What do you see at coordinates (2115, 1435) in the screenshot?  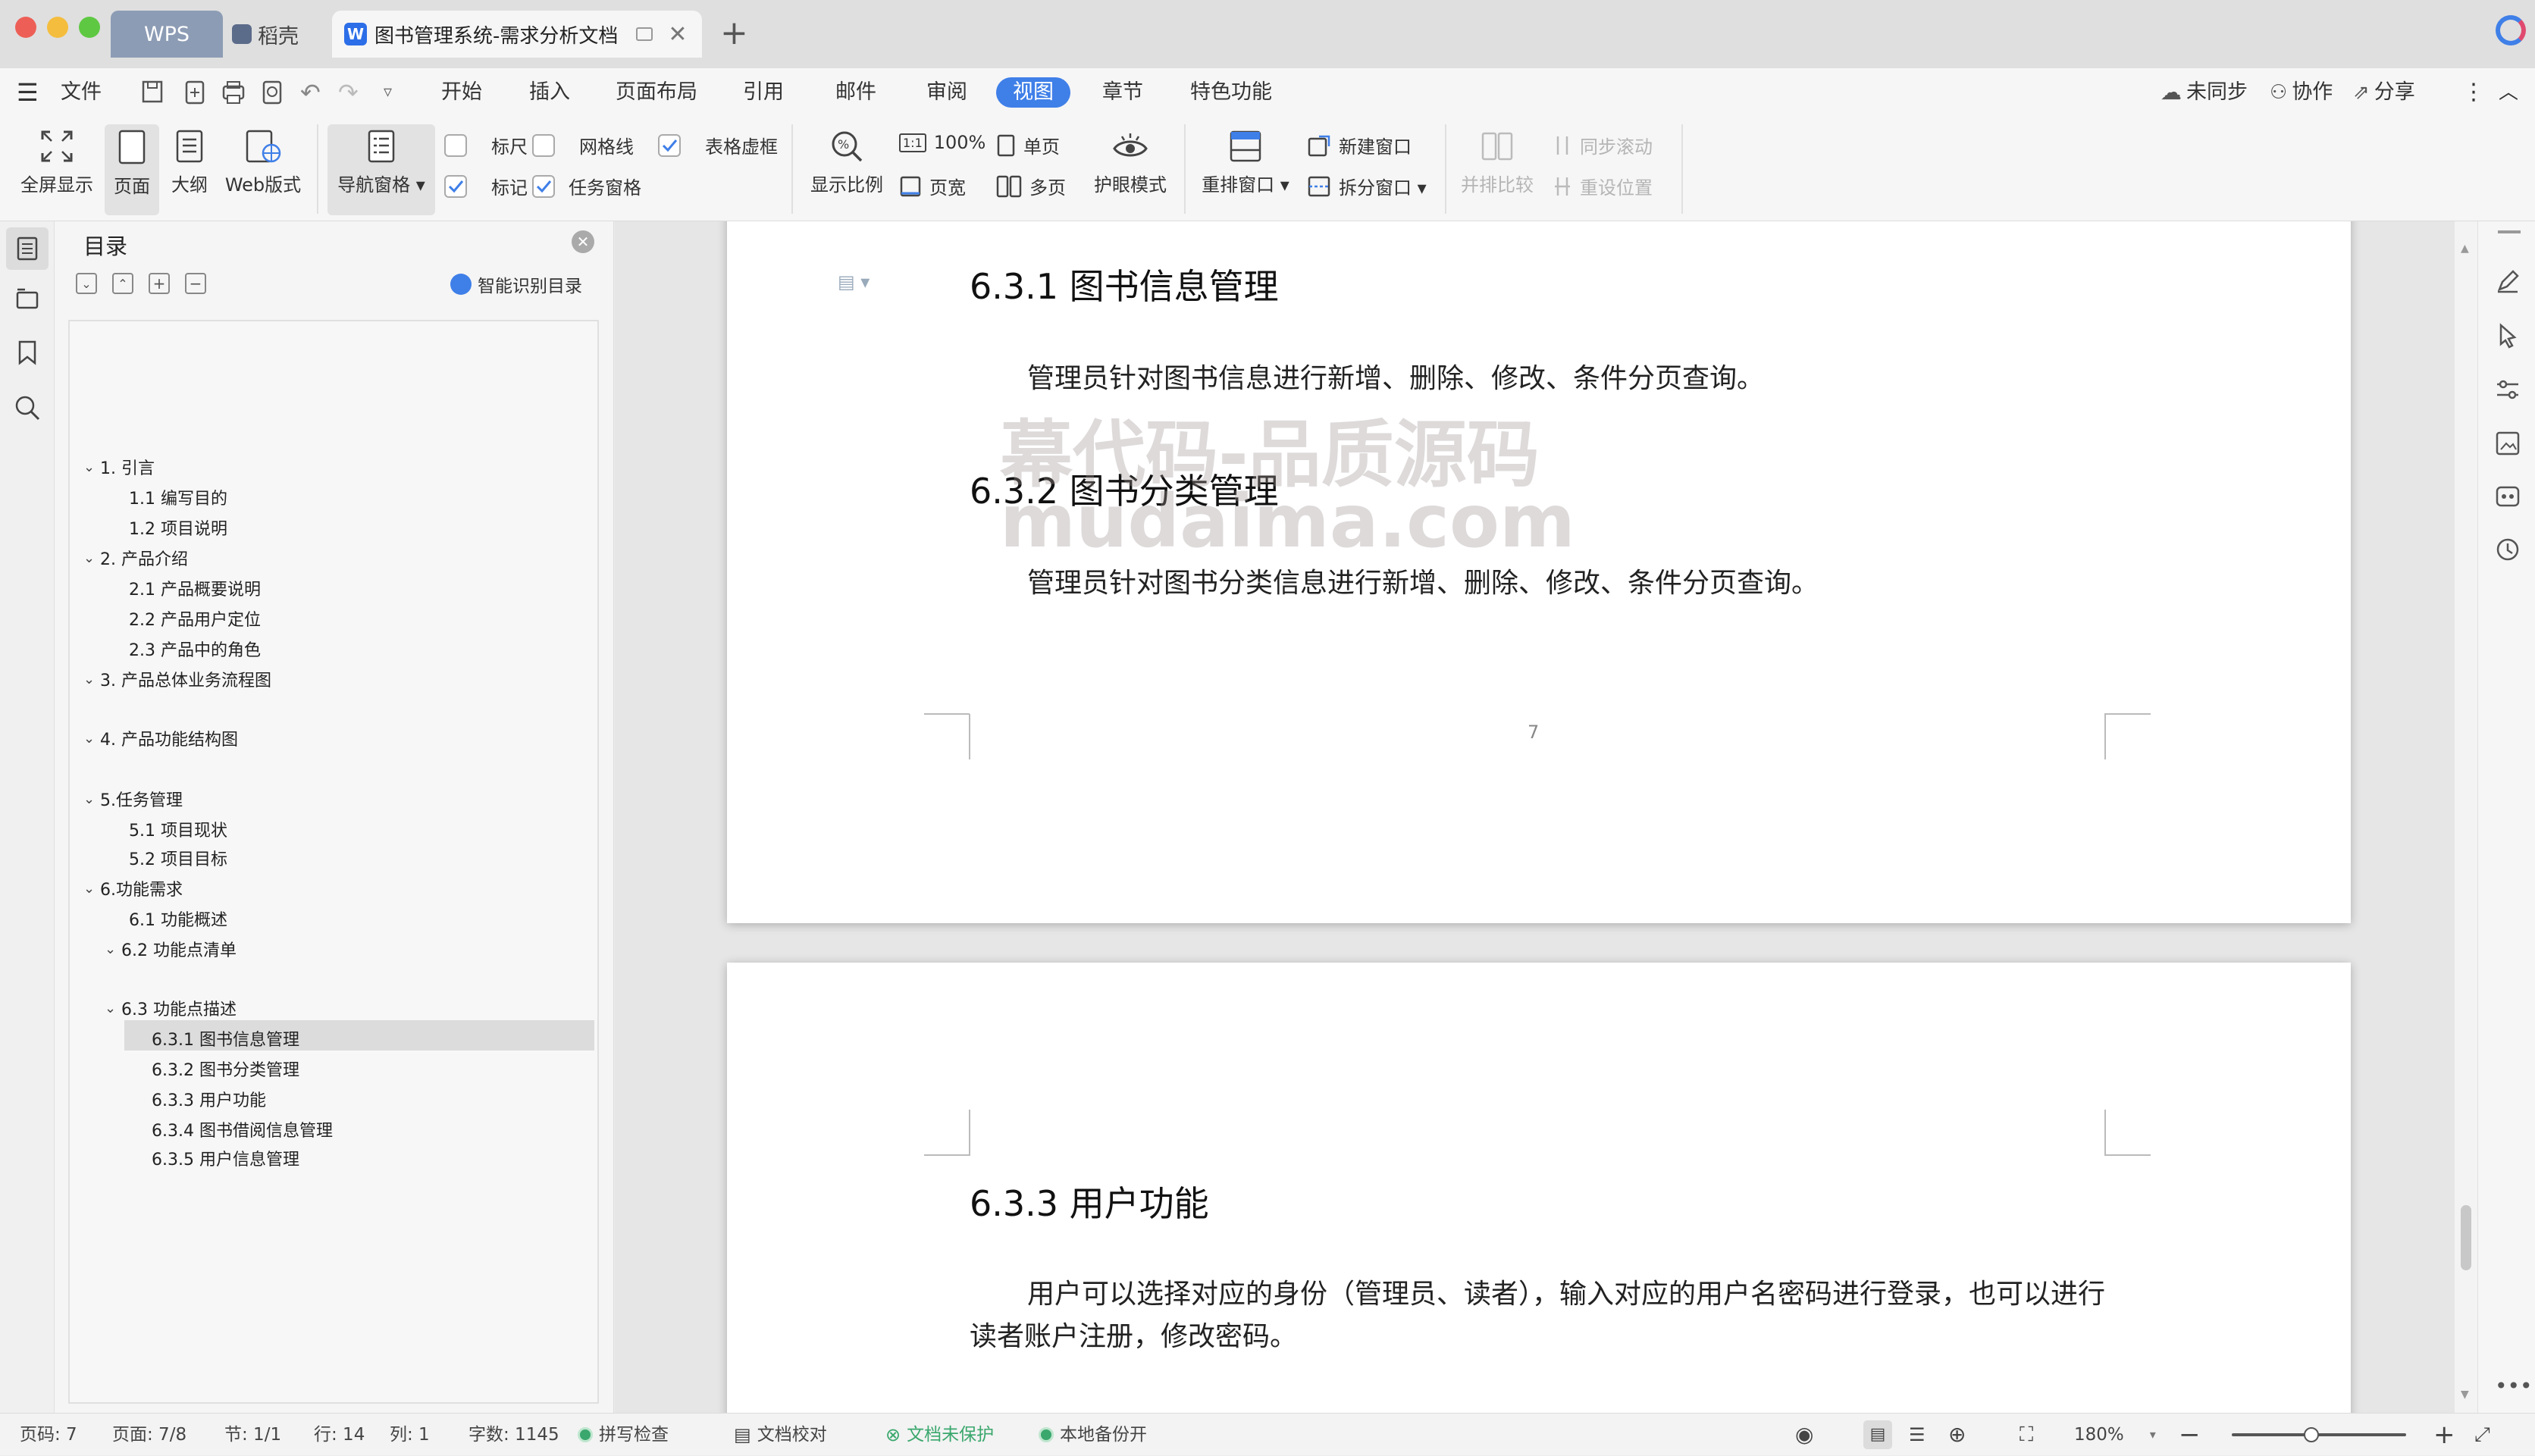 I see `zoom-value: 180% ▾` at bounding box center [2115, 1435].